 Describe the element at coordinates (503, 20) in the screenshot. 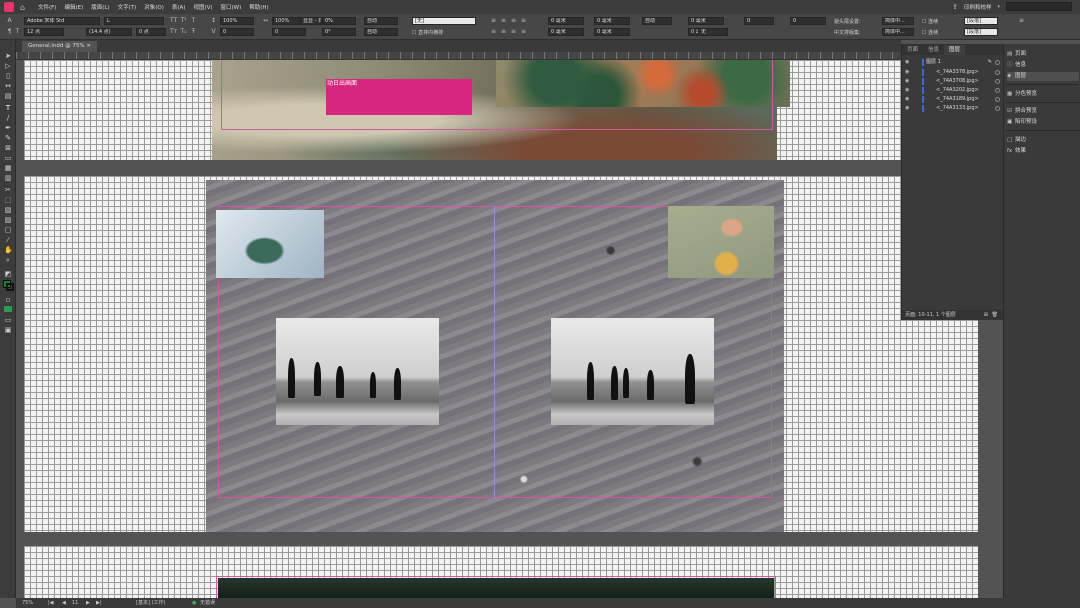

I see `align-center-icon: ≡` at that location.